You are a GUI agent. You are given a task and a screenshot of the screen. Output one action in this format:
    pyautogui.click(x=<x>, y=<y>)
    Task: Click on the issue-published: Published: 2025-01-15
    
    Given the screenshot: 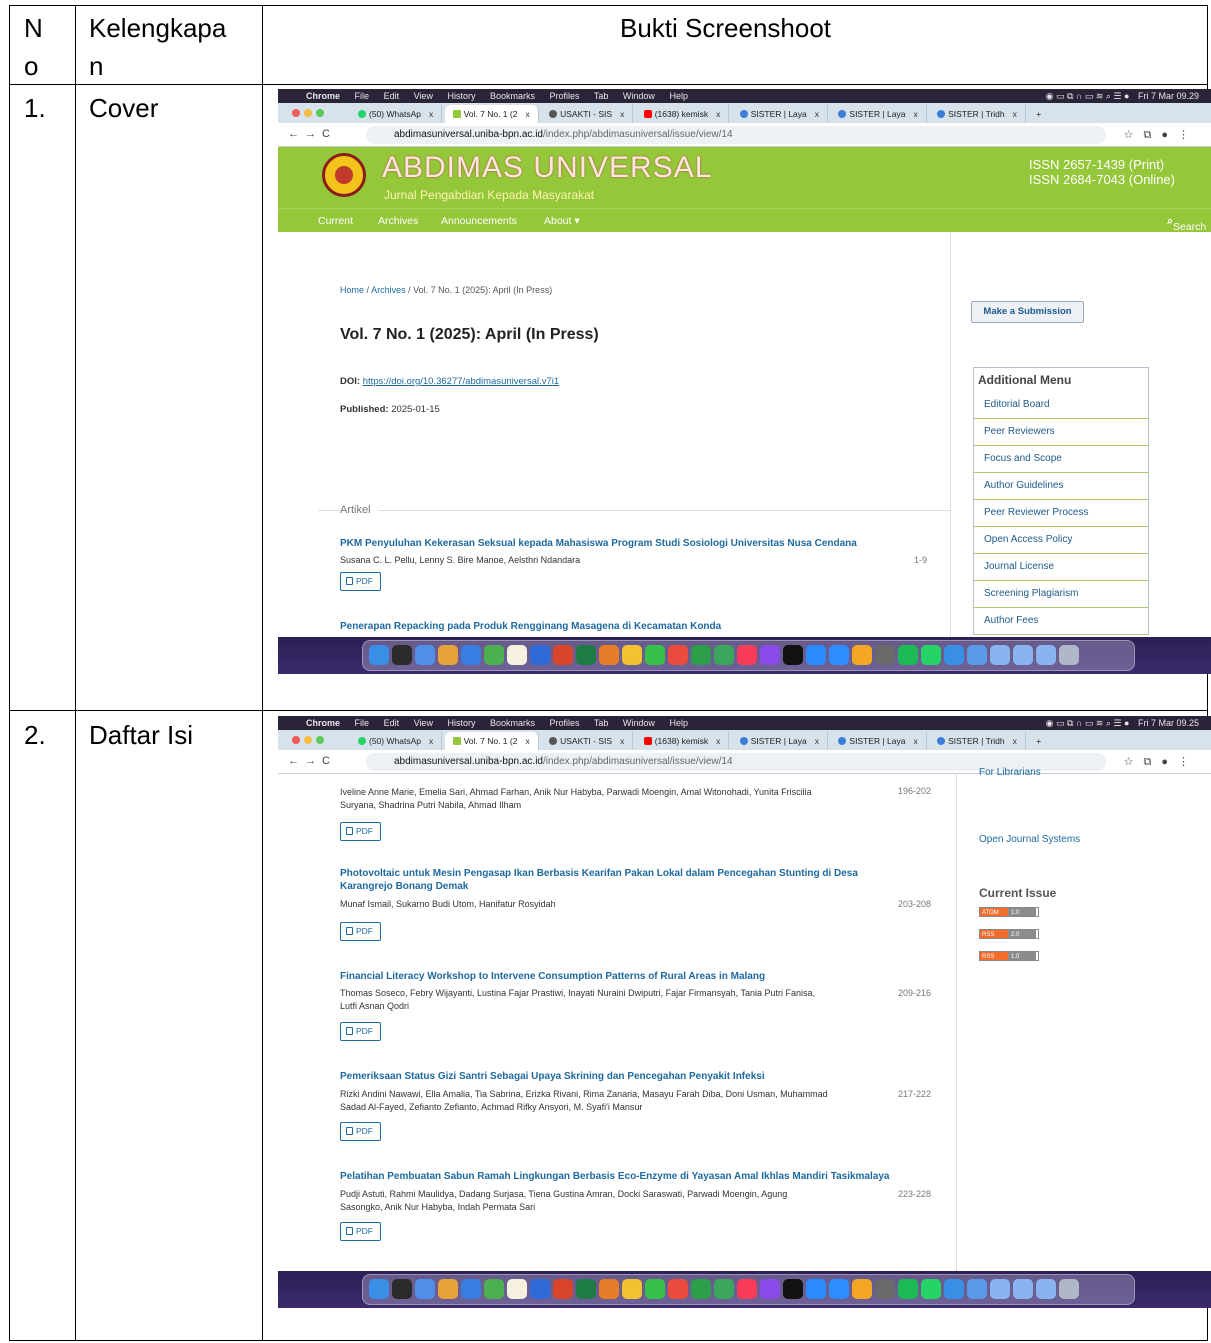 What is the action you would take?
    pyautogui.click(x=390, y=409)
    